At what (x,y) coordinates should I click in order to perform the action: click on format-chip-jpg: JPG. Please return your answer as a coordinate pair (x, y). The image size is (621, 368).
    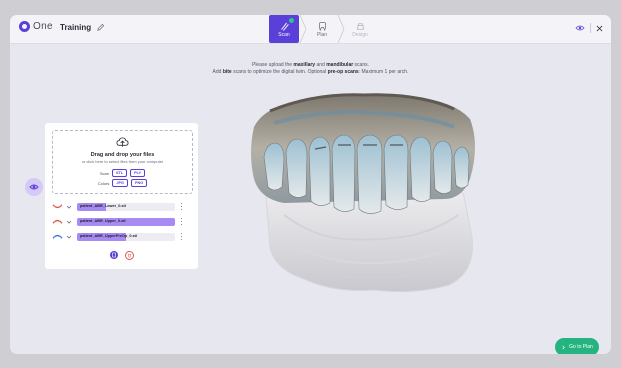
    Looking at the image, I should click on (120, 183).